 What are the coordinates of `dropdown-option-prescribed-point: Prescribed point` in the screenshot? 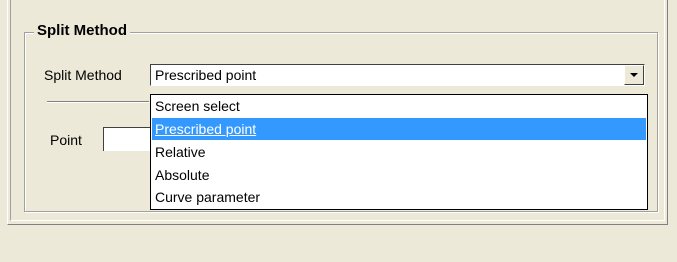 It's located at (399, 129).